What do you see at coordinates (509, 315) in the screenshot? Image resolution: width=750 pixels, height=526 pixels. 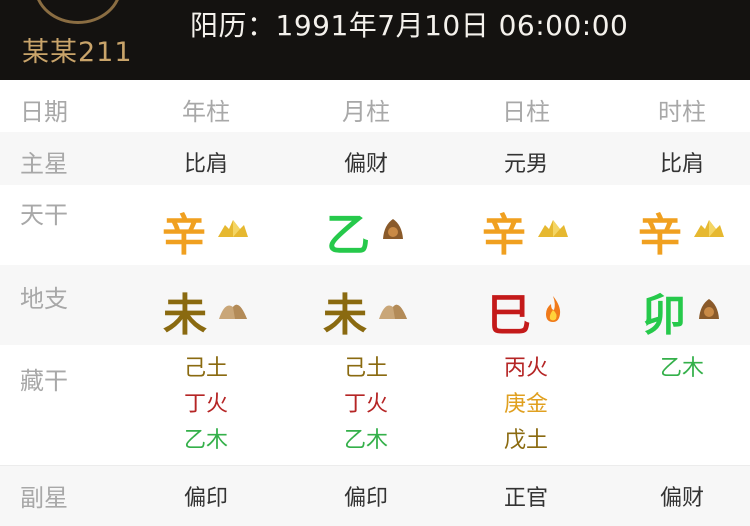 I see `branch-char-day: 巳` at bounding box center [509, 315].